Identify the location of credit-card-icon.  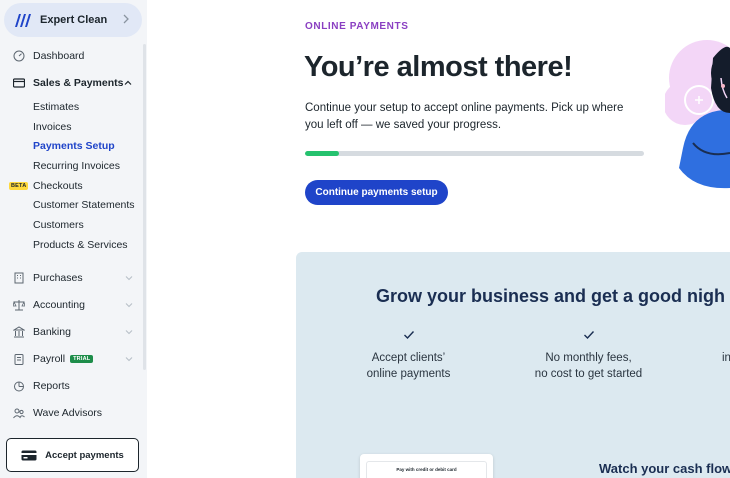
(29, 455).